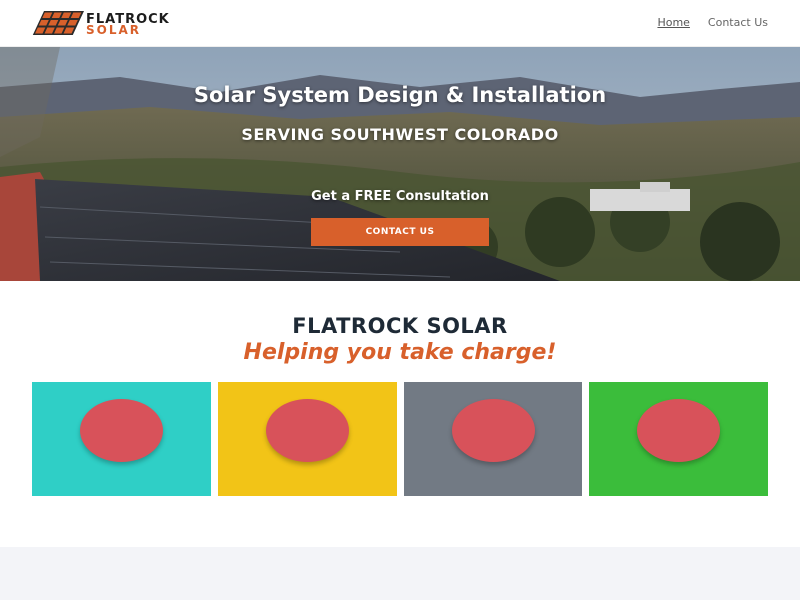 This screenshot has height=600, width=800. What do you see at coordinates (400, 232) in the screenshot?
I see `contact-us-button: CONTACT US` at bounding box center [400, 232].